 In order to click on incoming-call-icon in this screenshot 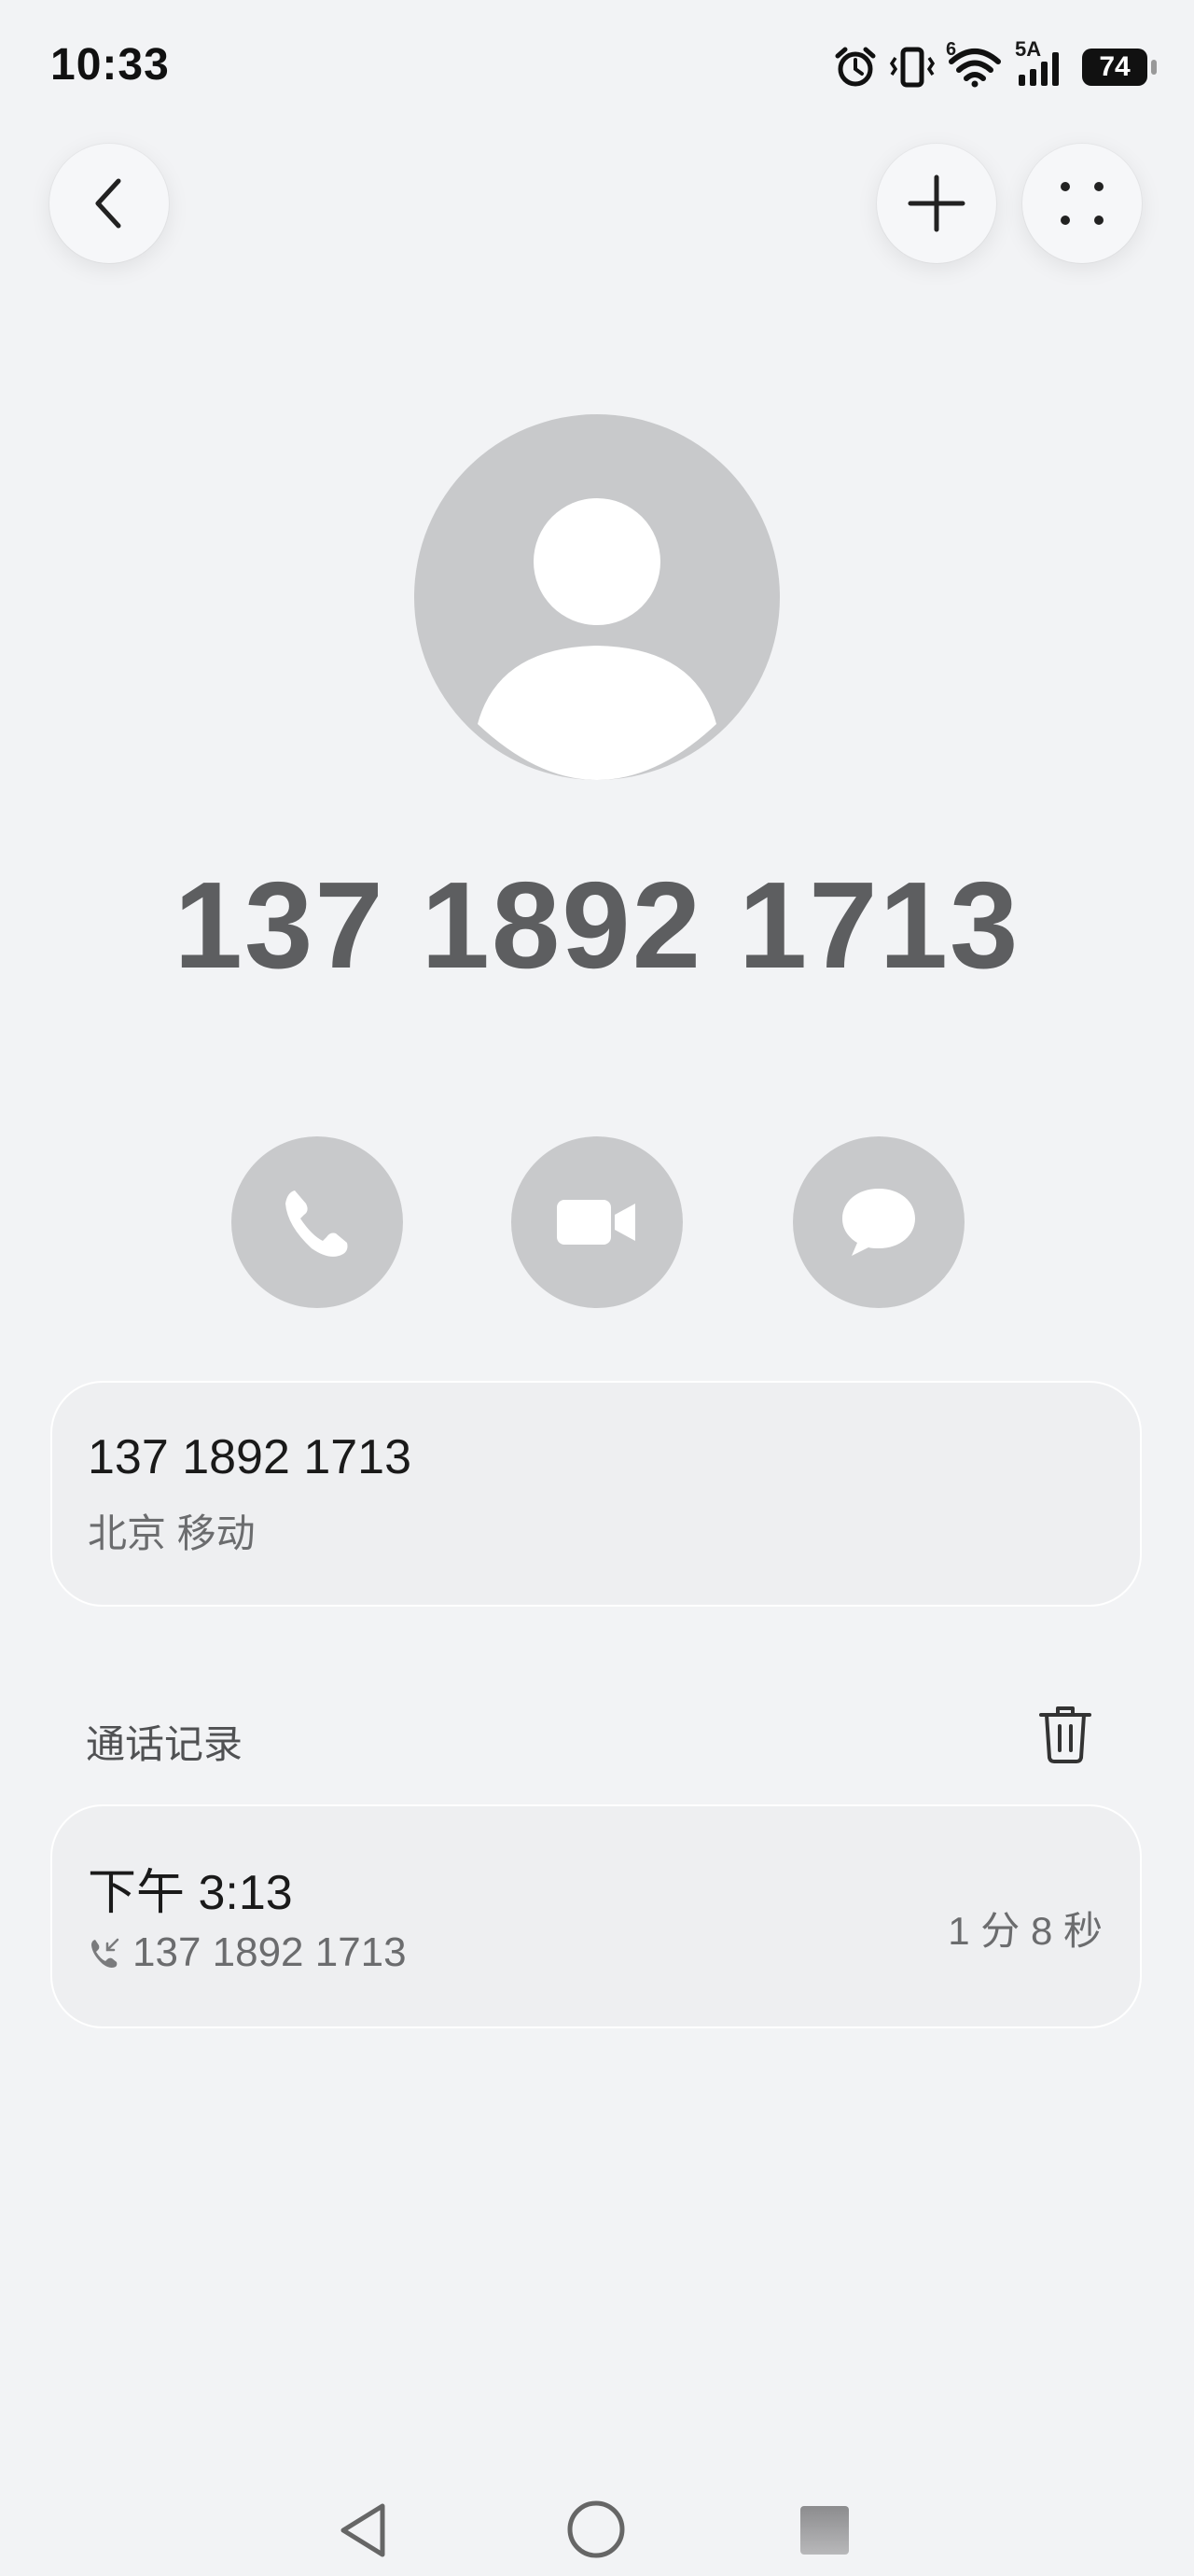, I will do `click(105, 1953)`.